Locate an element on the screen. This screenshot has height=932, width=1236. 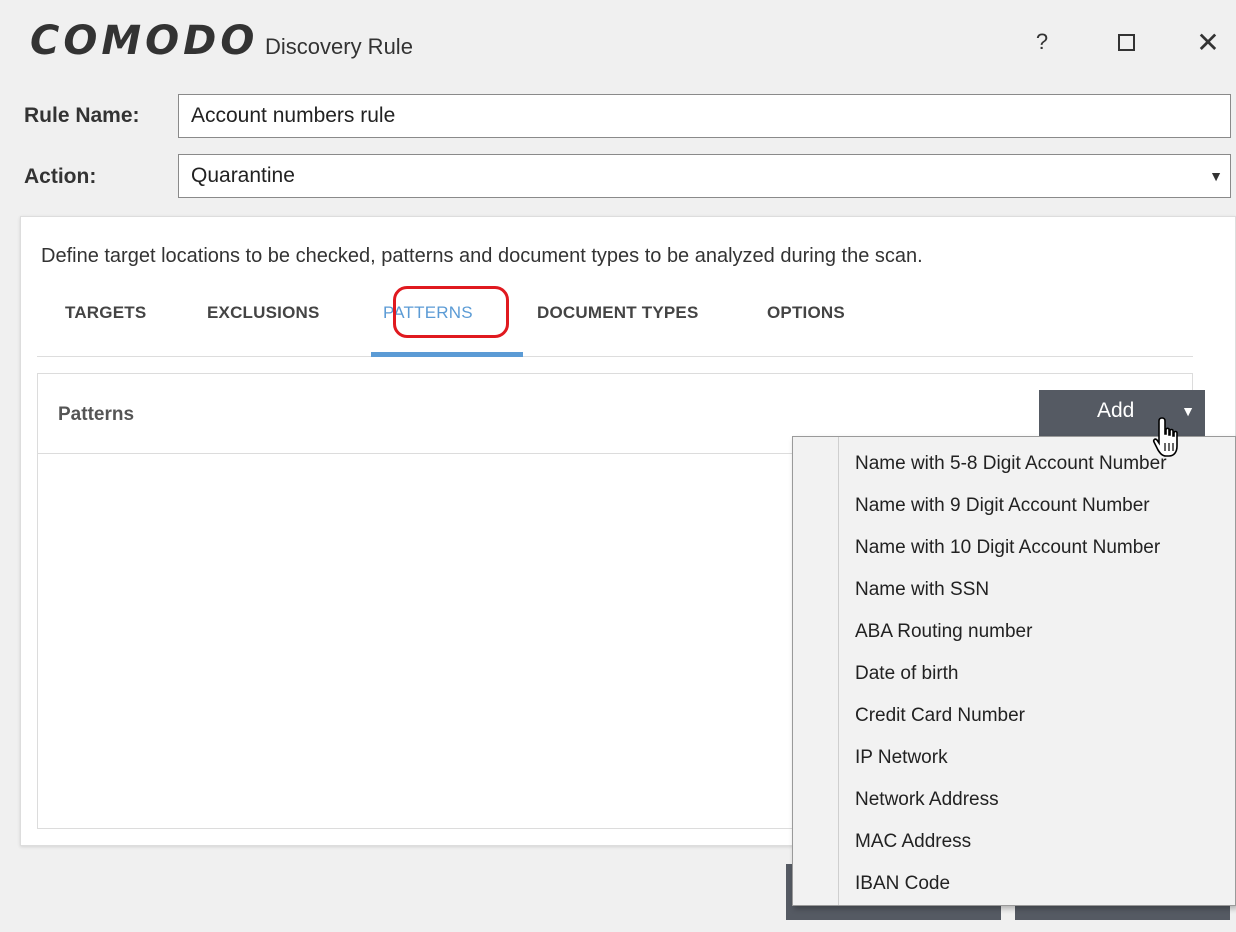
menu-item: IBAN Code is located at coordinates (902, 884).